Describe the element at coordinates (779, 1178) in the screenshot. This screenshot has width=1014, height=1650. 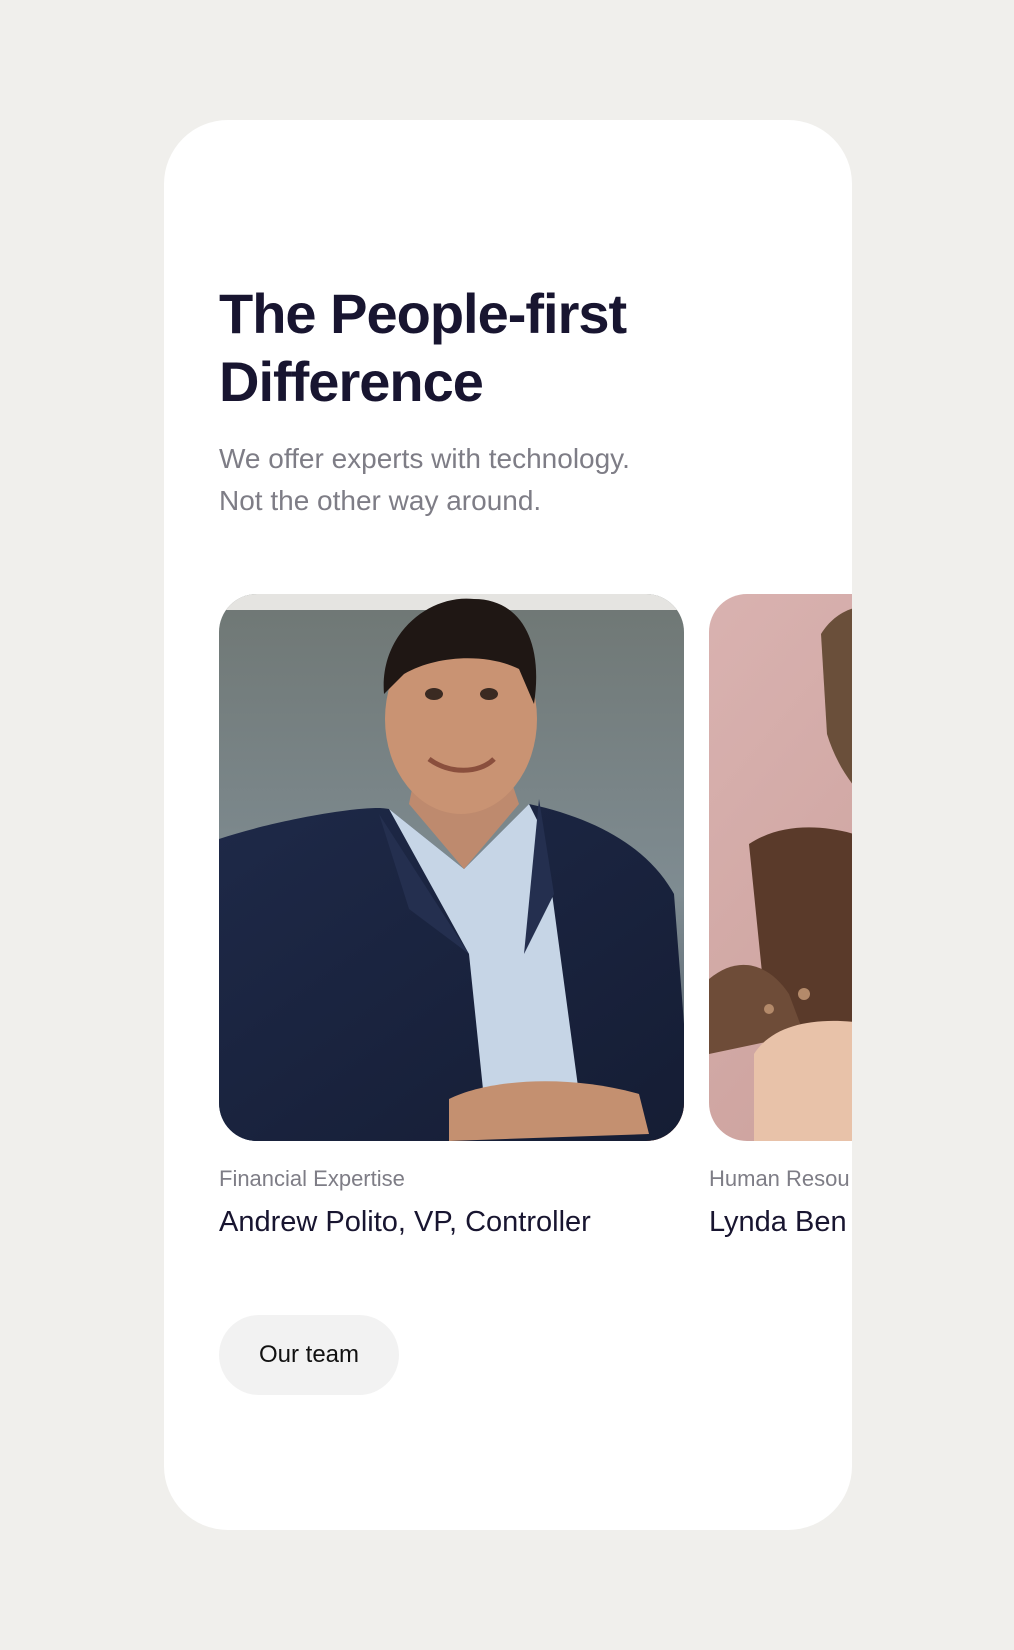
I see `member-department-label: Human Resou` at that location.